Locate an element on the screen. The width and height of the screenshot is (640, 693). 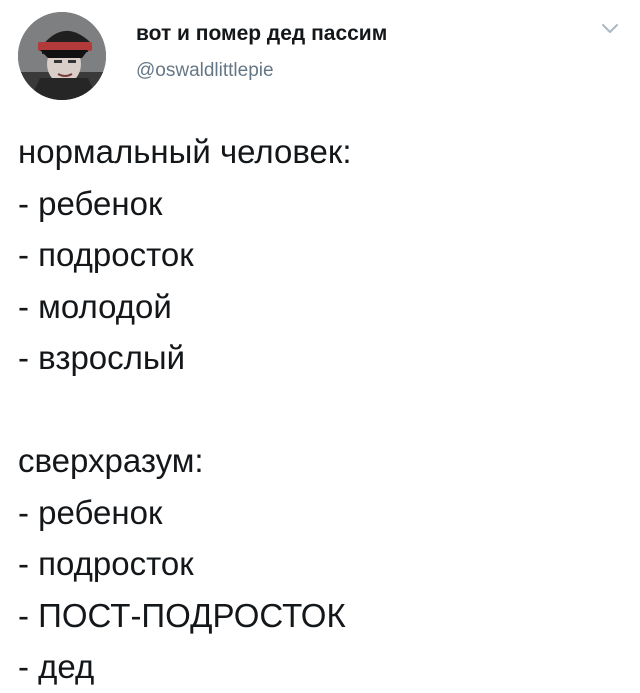
avatar-photo-icon is located at coordinates (62, 56).